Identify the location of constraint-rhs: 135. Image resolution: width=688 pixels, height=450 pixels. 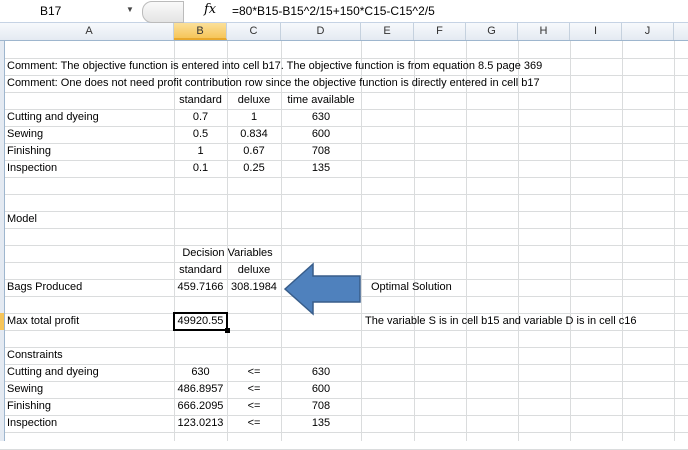
(321, 423).